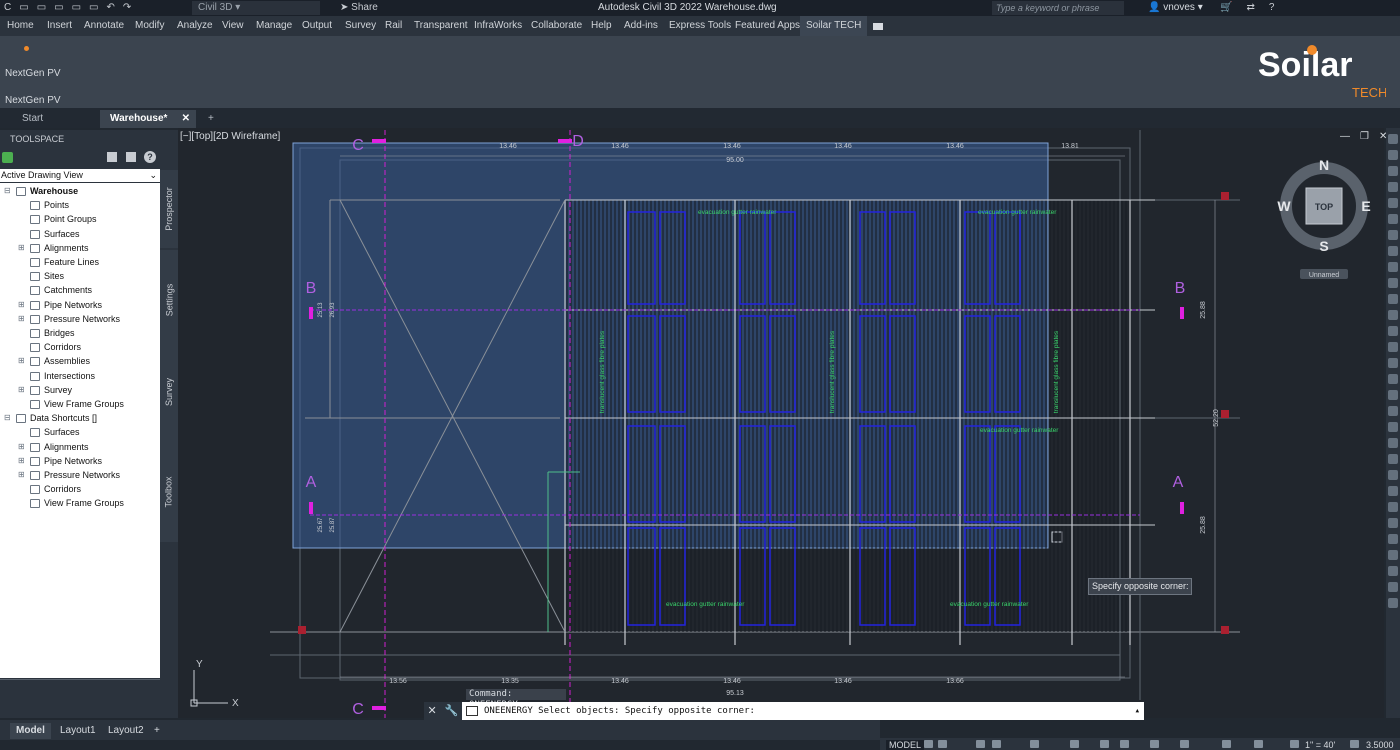 The height and width of the screenshot is (750, 1400). Describe the element at coordinates (211, 119) in the screenshot. I see `new-tab-button: +` at that location.